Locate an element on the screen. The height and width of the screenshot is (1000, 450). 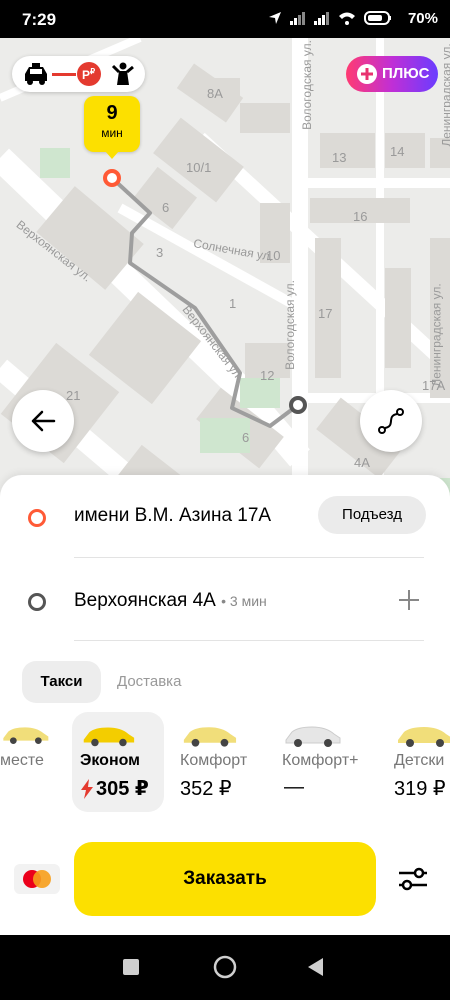
route-icon is located at coordinates (391, 421).